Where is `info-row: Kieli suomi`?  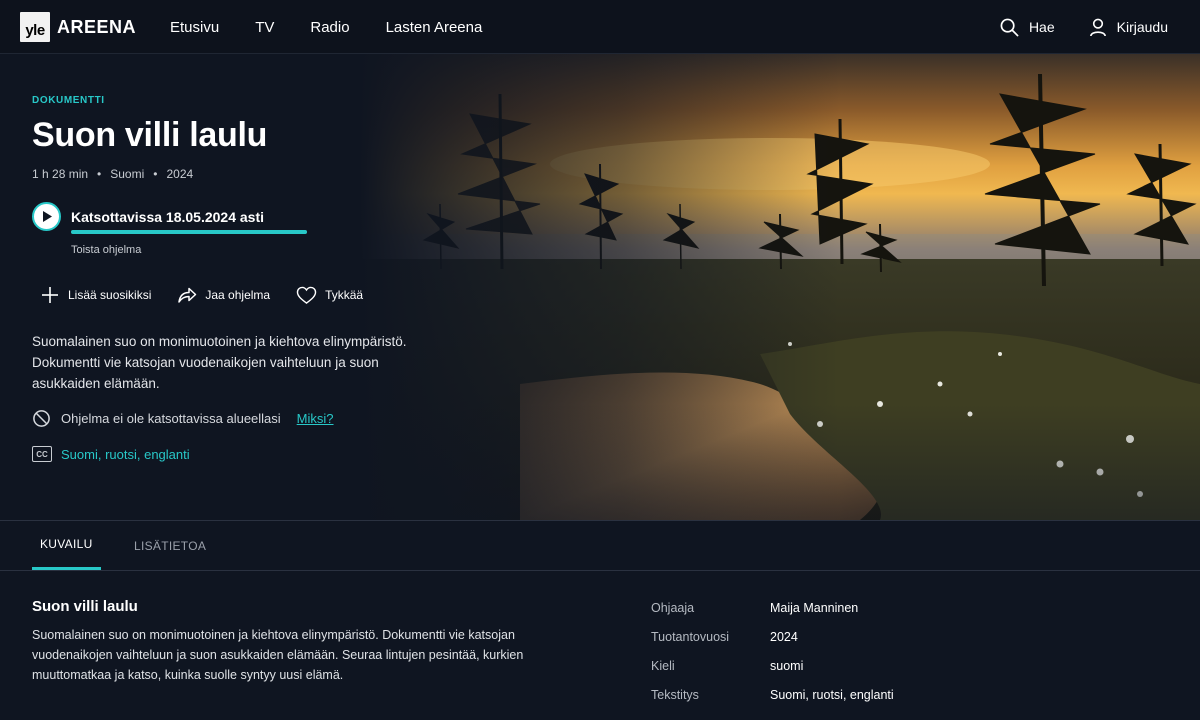
info-row: Kieli suomi is located at coordinates (772, 665).